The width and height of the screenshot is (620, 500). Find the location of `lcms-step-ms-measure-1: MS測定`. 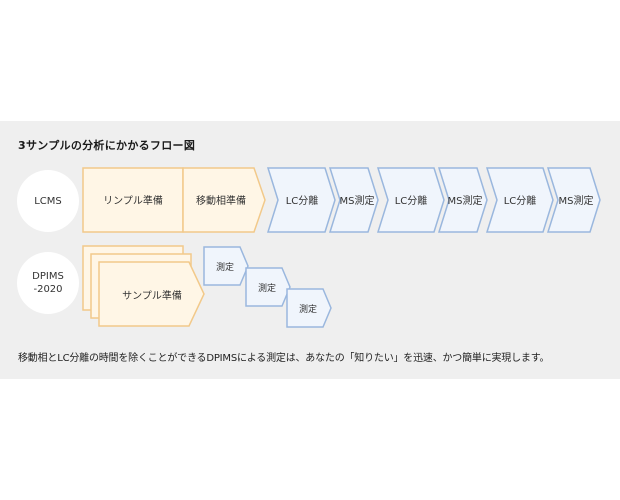

lcms-step-ms-measure-1: MS測定 is located at coordinates (353, 200).